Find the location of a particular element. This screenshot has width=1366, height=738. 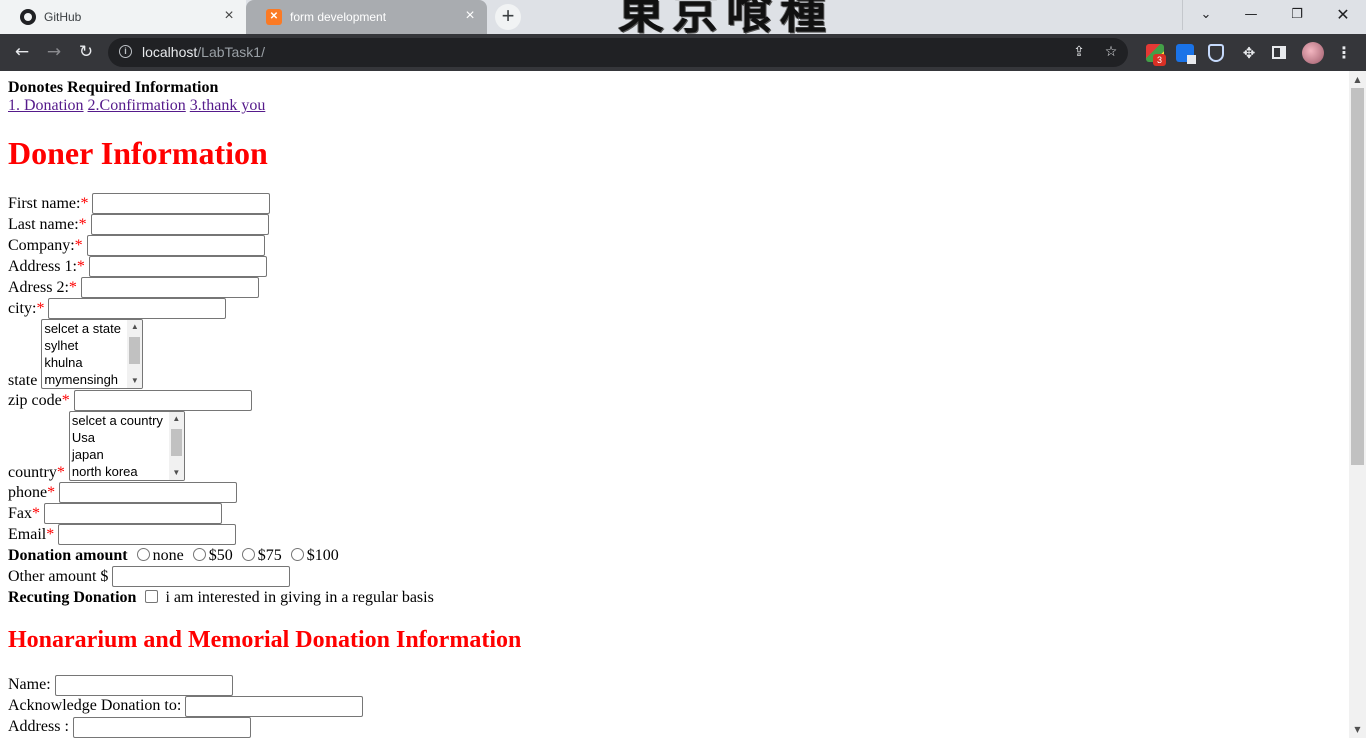

last-name-input is located at coordinates (179, 225).